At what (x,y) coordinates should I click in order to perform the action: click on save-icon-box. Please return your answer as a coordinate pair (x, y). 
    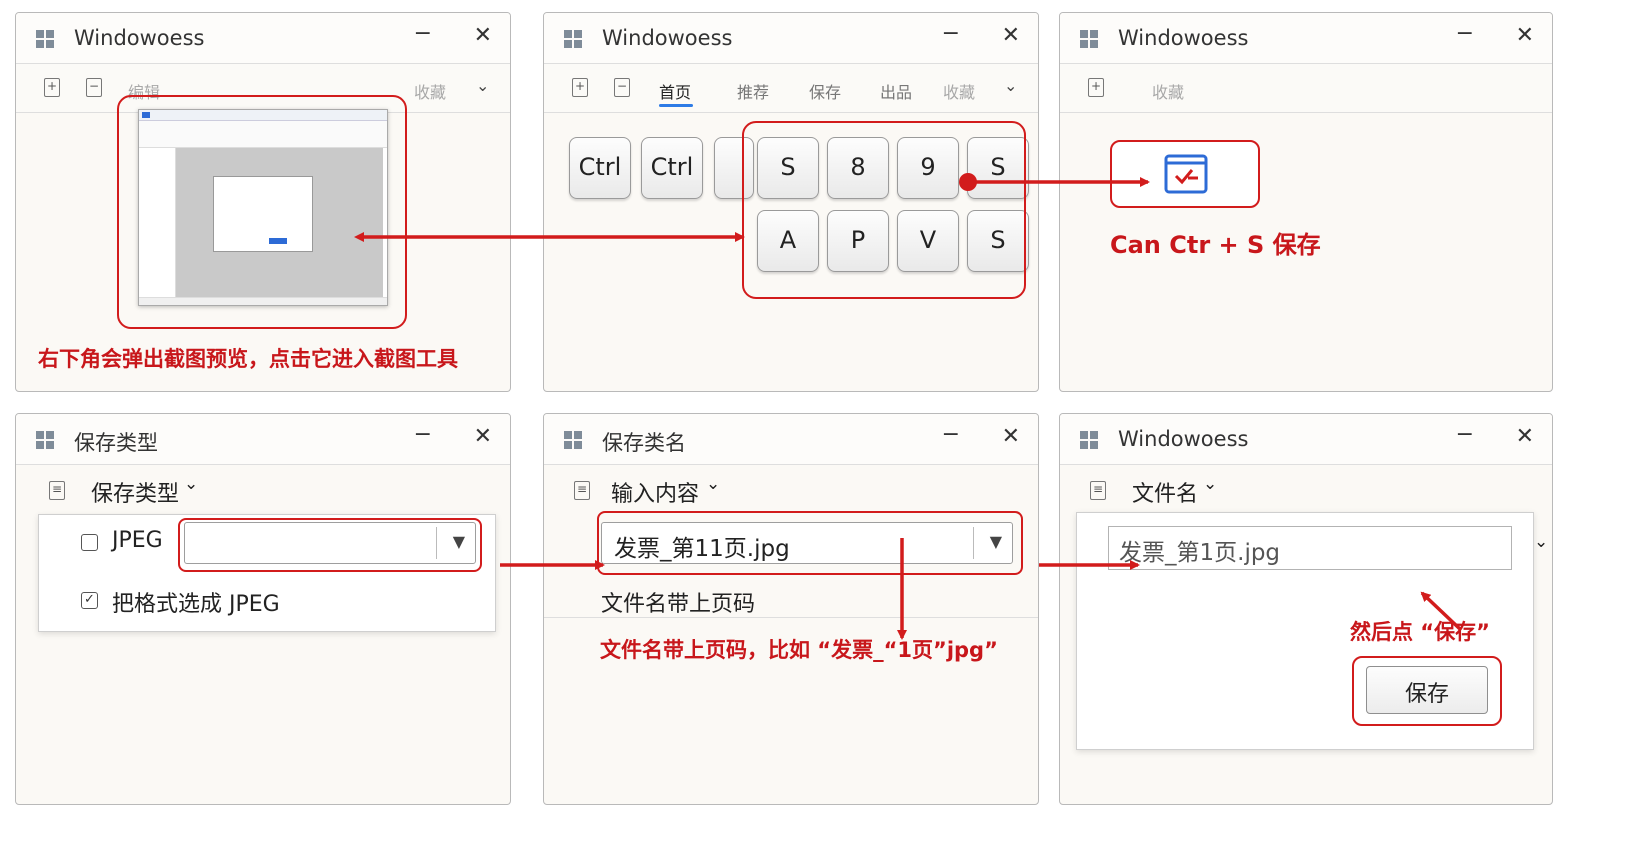
    Looking at the image, I should click on (1185, 174).